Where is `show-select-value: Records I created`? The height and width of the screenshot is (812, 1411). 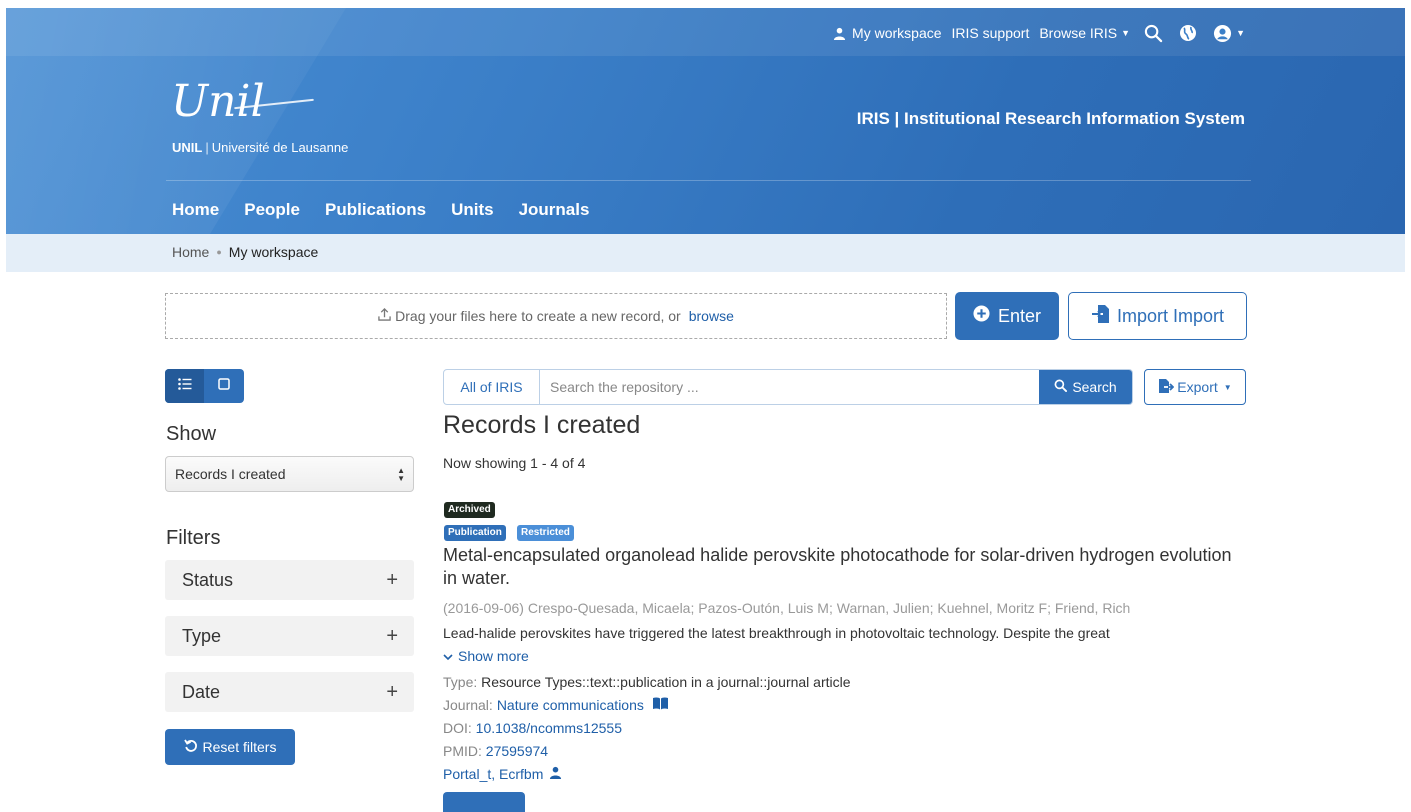 show-select-value: Records I created is located at coordinates (230, 474).